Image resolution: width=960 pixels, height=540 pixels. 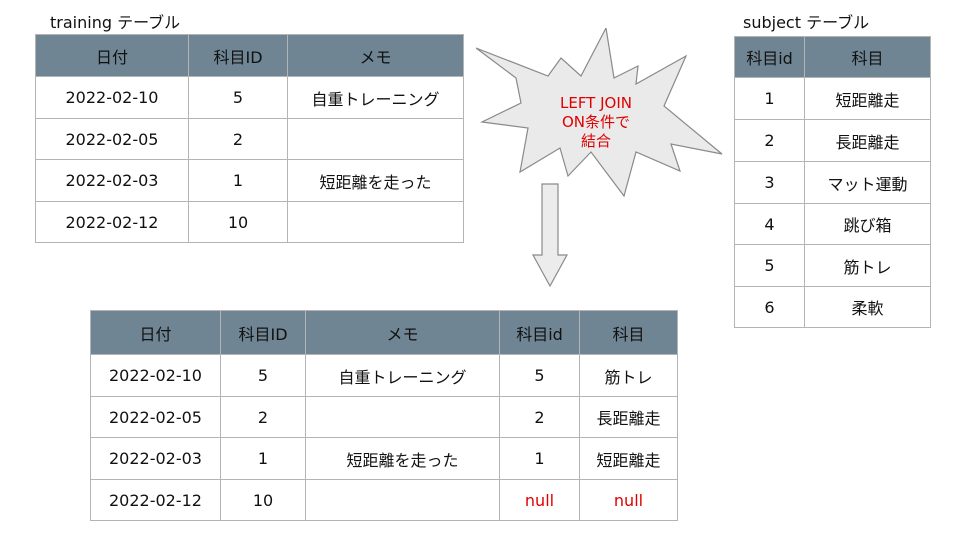 I want to click on table-row: 2022-02-05 2 2 長距離走, so click(x=384, y=417).